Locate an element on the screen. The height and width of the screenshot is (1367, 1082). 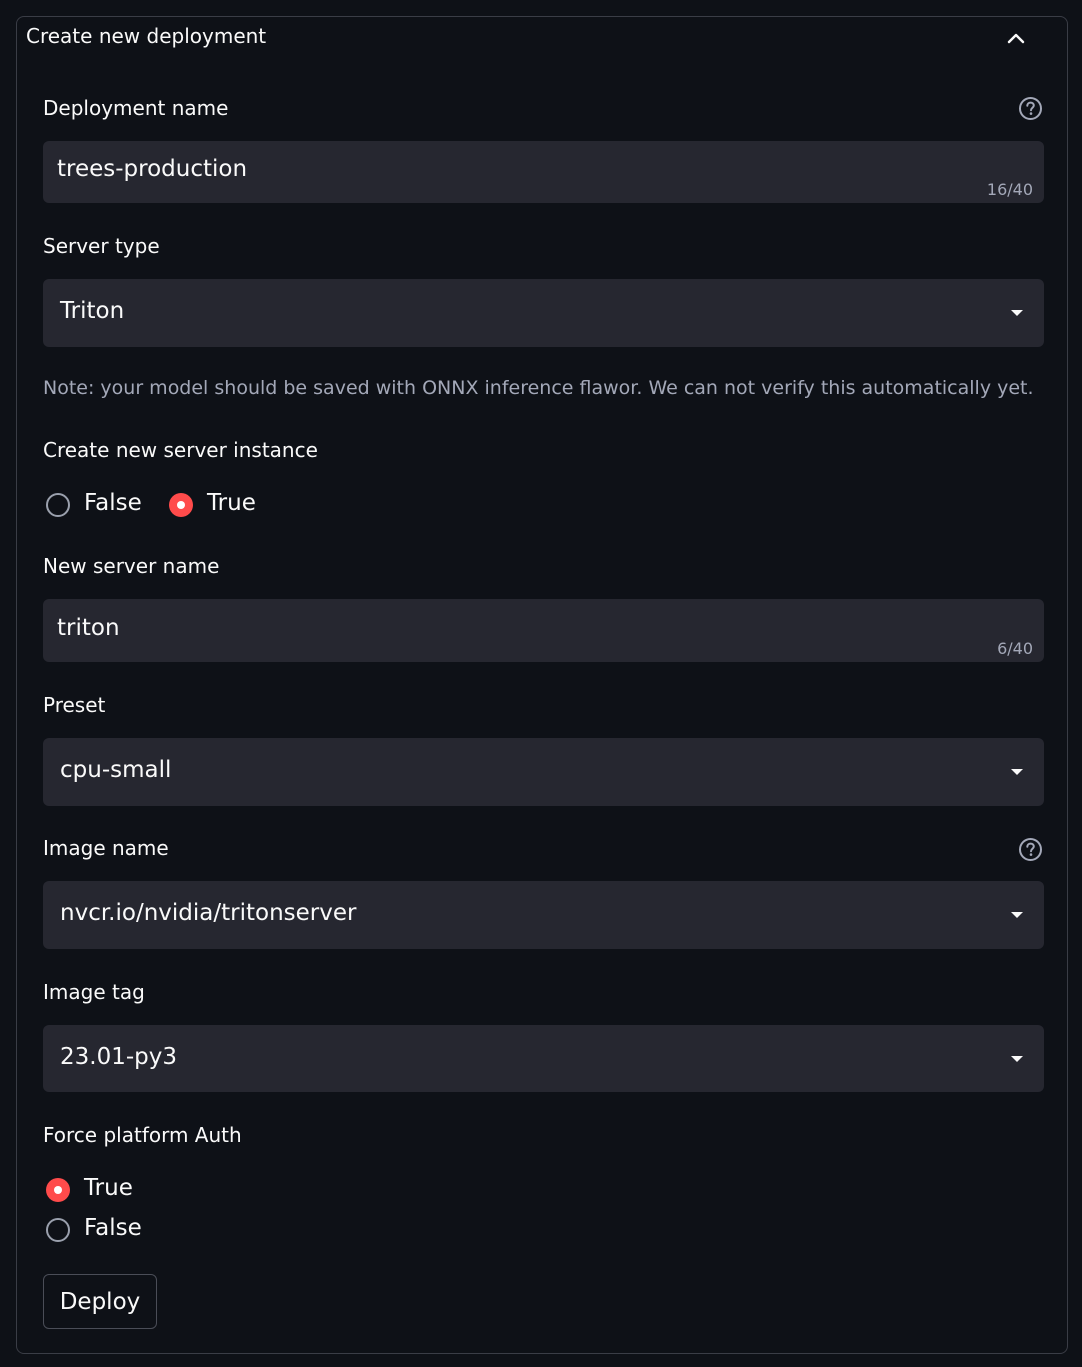
expander-title: Create new deployment is located at coordinates (146, 36).